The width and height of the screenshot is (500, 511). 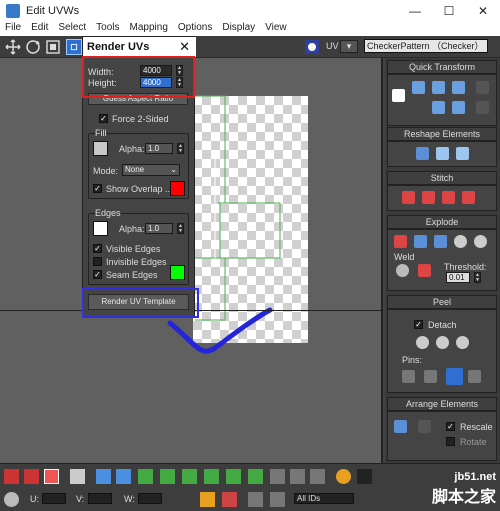 I want to click on texture-select: CheckerPattern （Checker）, so click(x=426, y=46).